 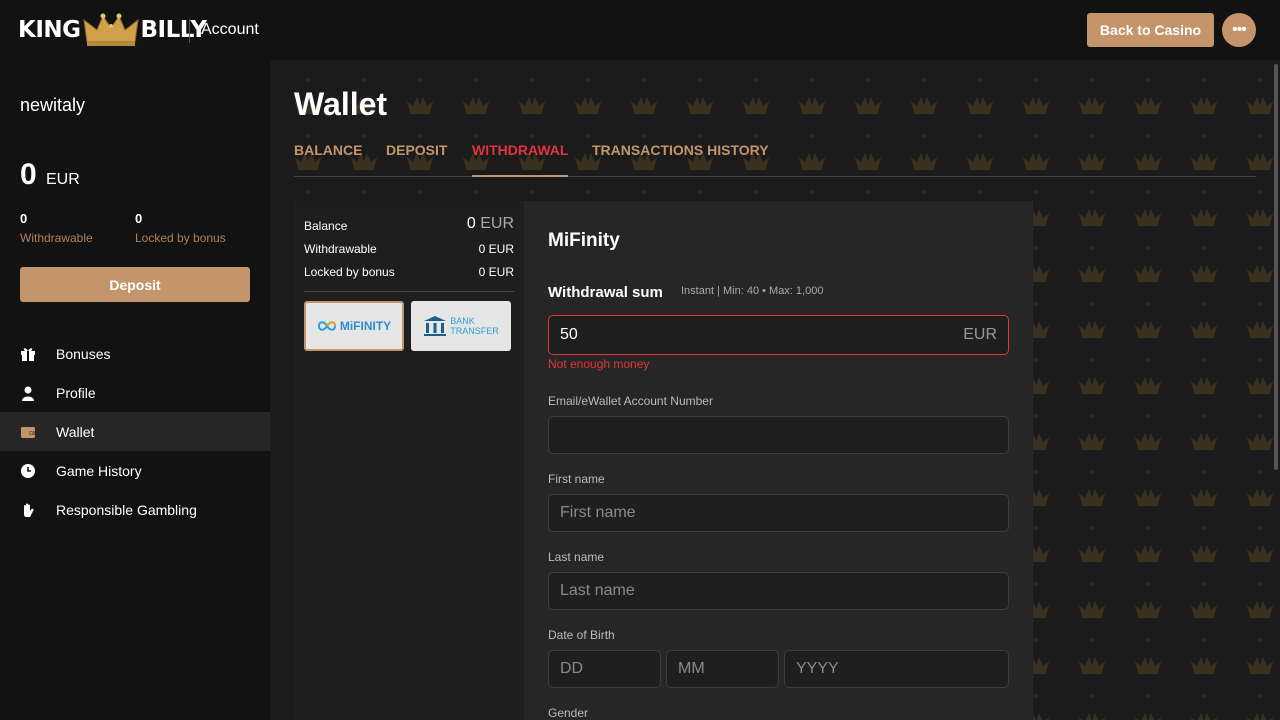 What do you see at coordinates (471, 223) in the screenshot?
I see `summary-balance-amount: 0` at bounding box center [471, 223].